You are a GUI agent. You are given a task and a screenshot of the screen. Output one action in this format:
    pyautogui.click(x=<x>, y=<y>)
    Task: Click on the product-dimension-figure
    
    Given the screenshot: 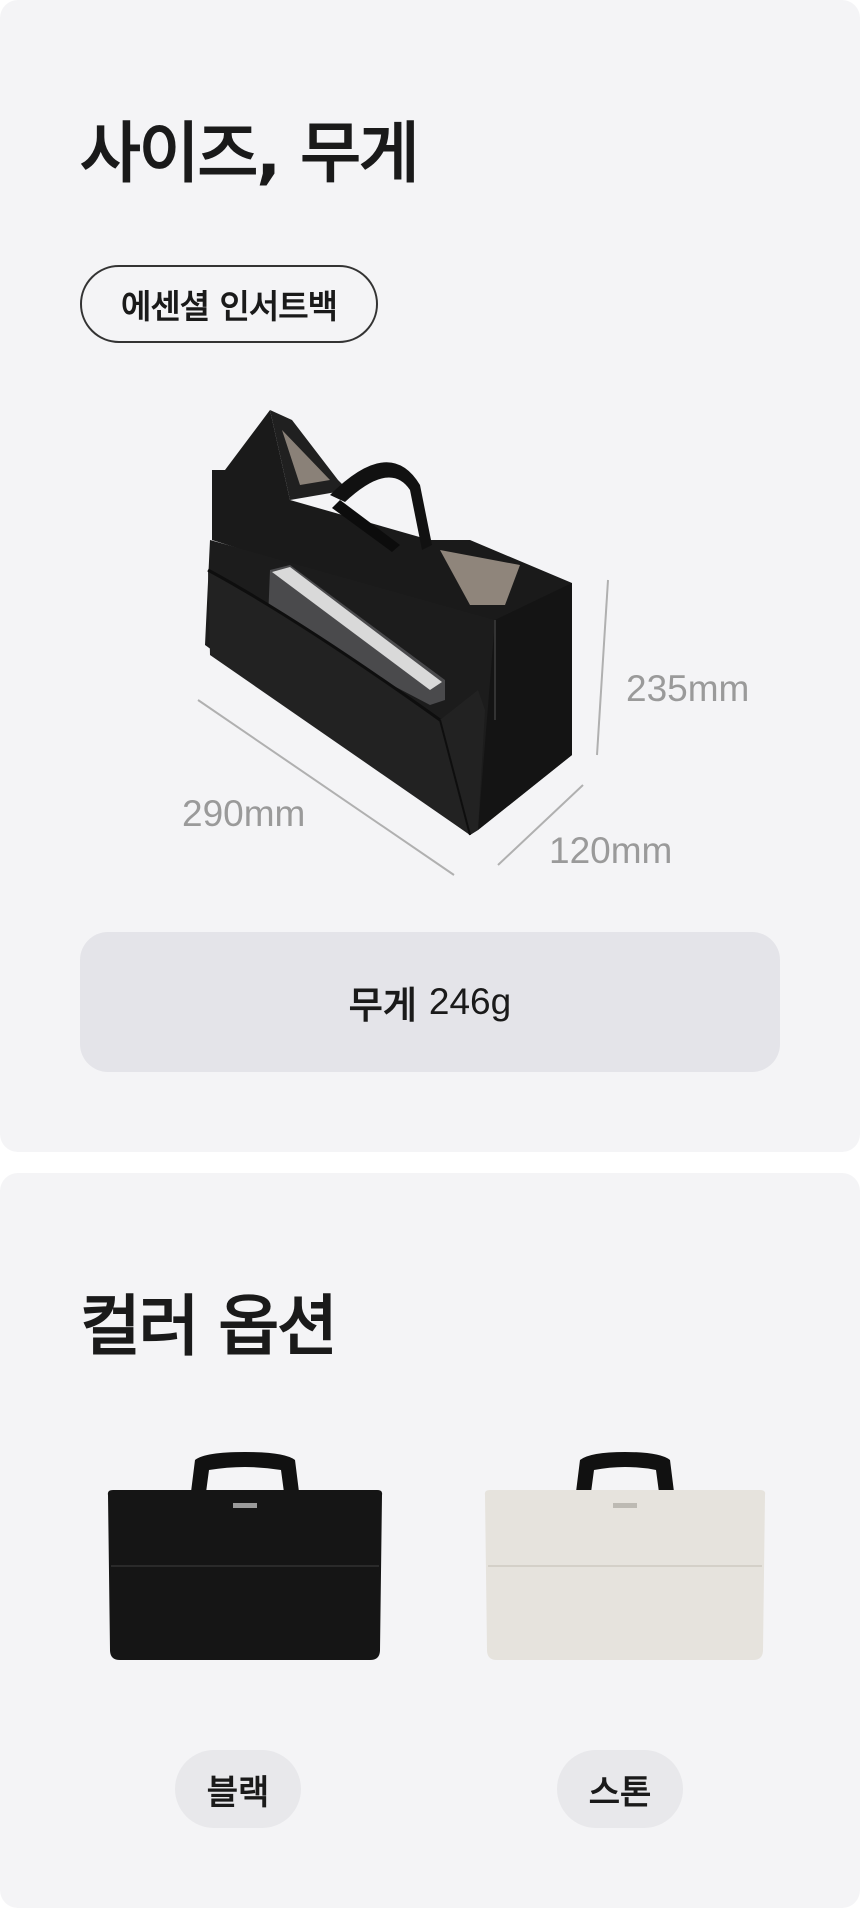 What is the action you would take?
    pyautogui.click(x=403, y=643)
    